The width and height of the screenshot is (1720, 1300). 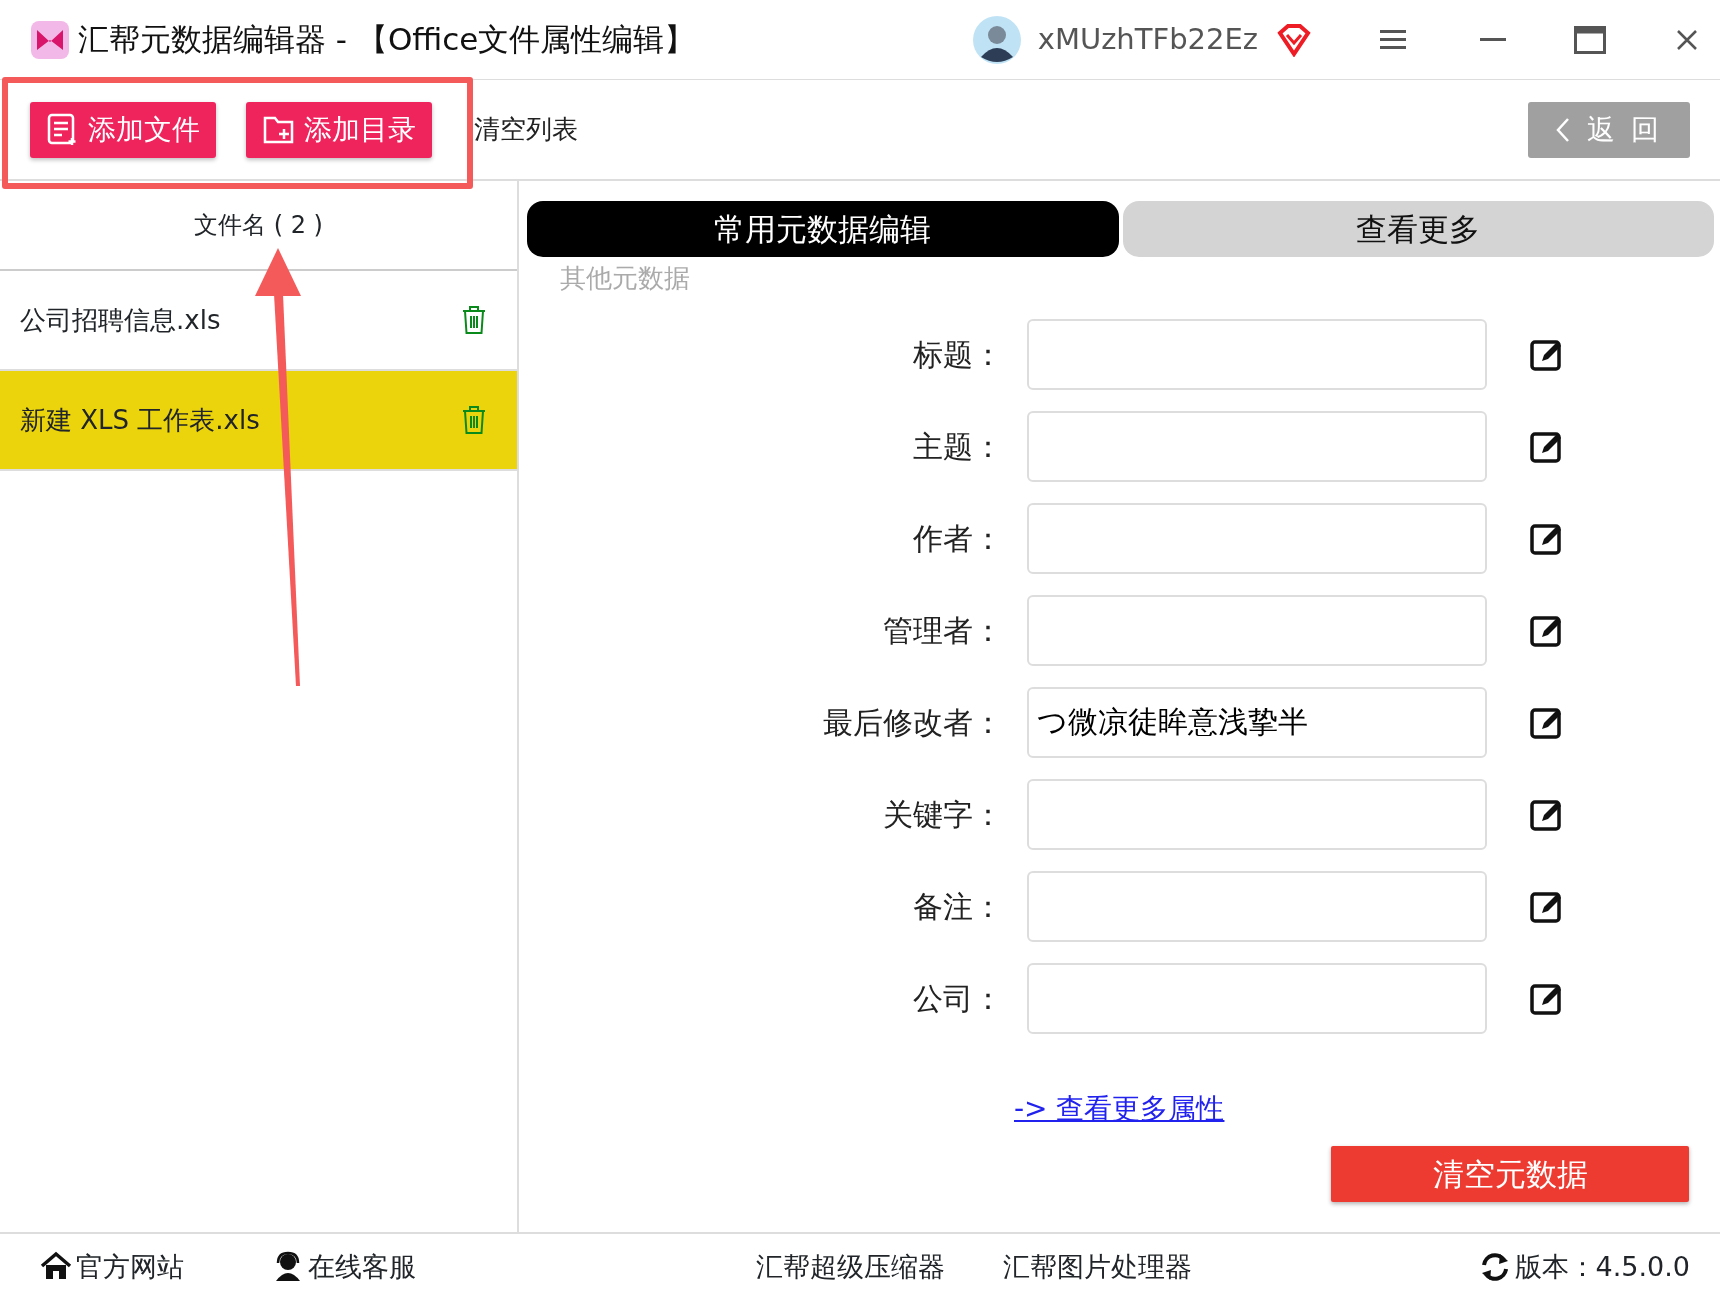 What do you see at coordinates (123, 129) in the screenshot?
I see `add-file-button: 添加文件` at bounding box center [123, 129].